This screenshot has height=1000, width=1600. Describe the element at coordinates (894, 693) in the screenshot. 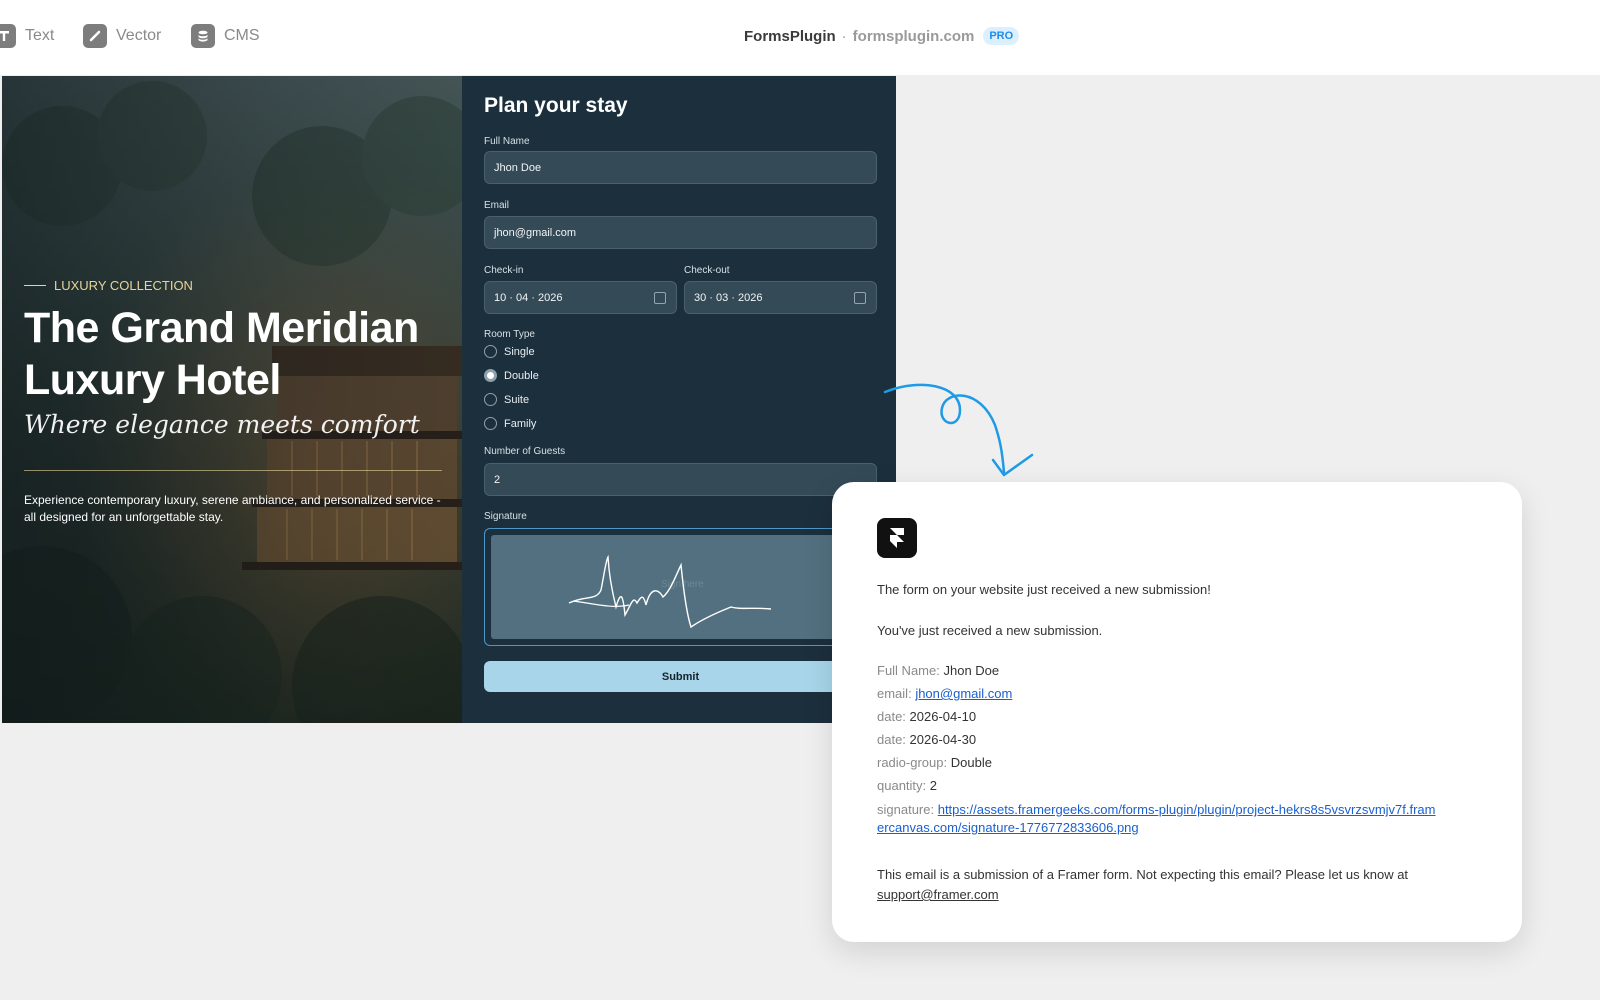

I see `field-key: email:` at that location.